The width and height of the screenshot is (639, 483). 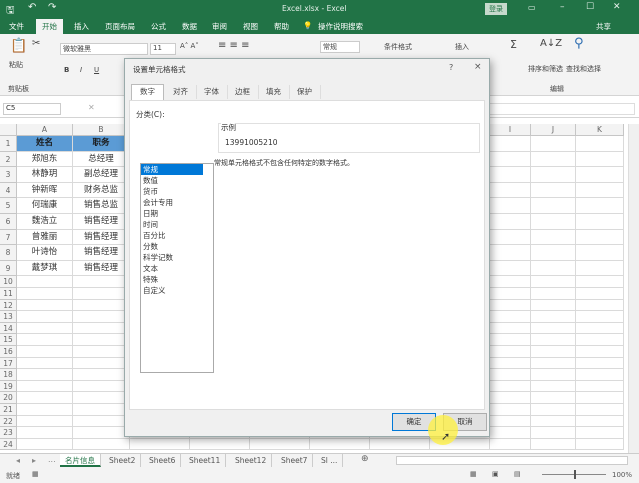 I want to click on tab-help: 帮助, so click(x=281, y=26).